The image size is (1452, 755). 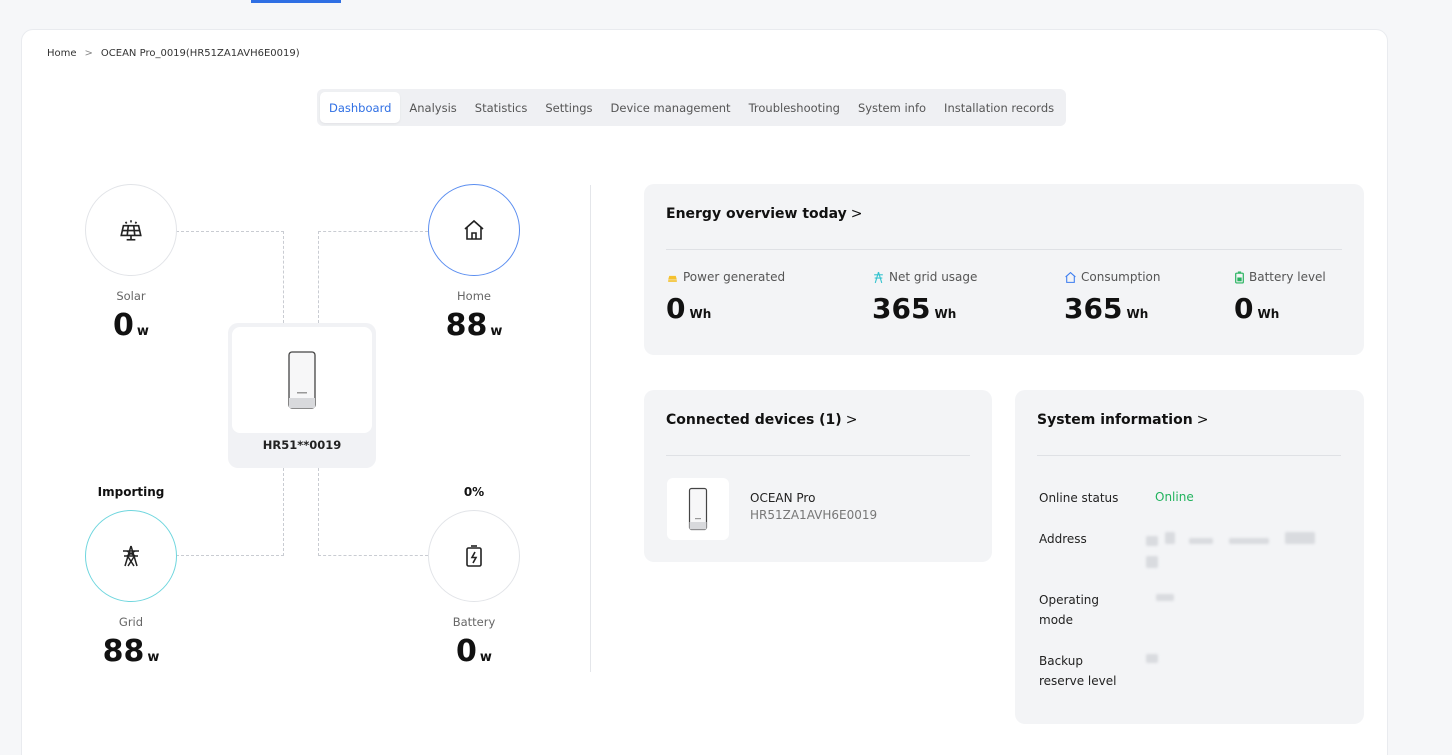 What do you see at coordinates (296, 1) in the screenshot?
I see `top-nav-active-indicator` at bounding box center [296, 1].